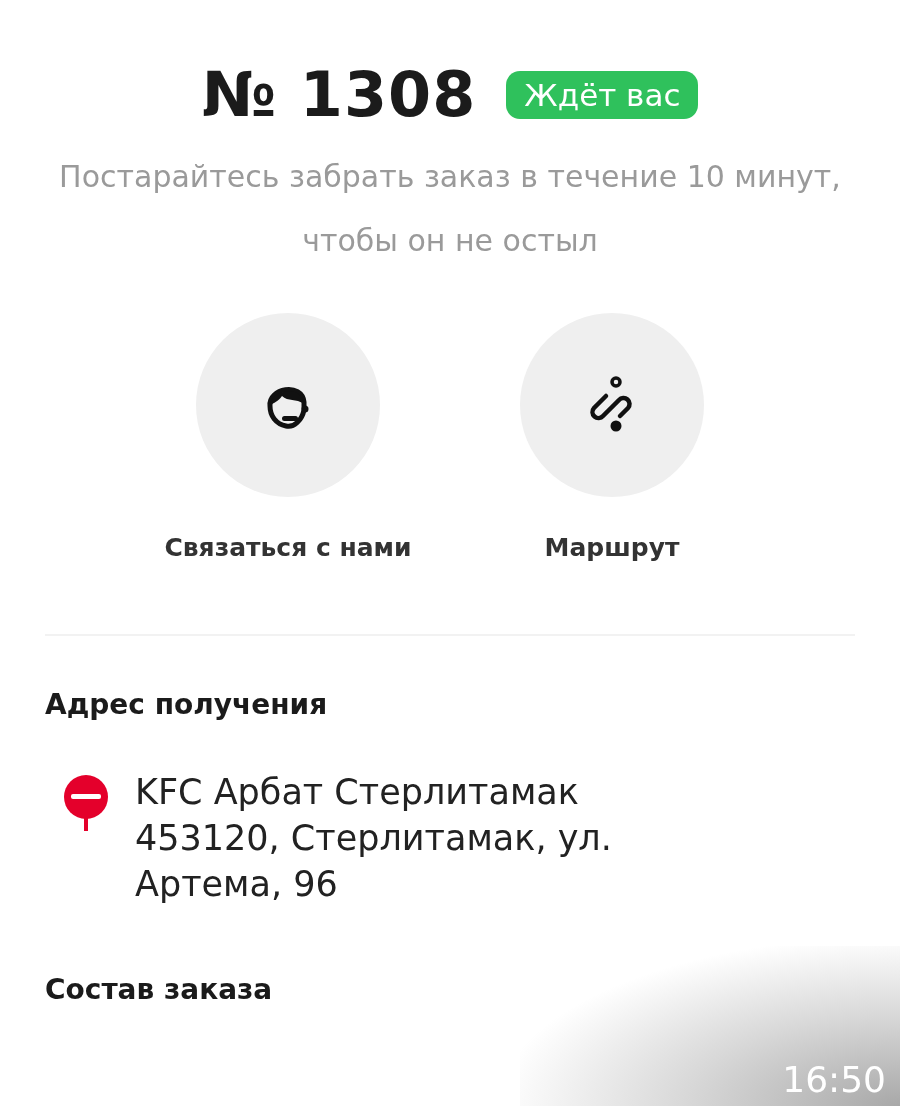  Describe the element at coordinates (339, 94) in the screenshot. I see `order-number: № 1308` at that location.